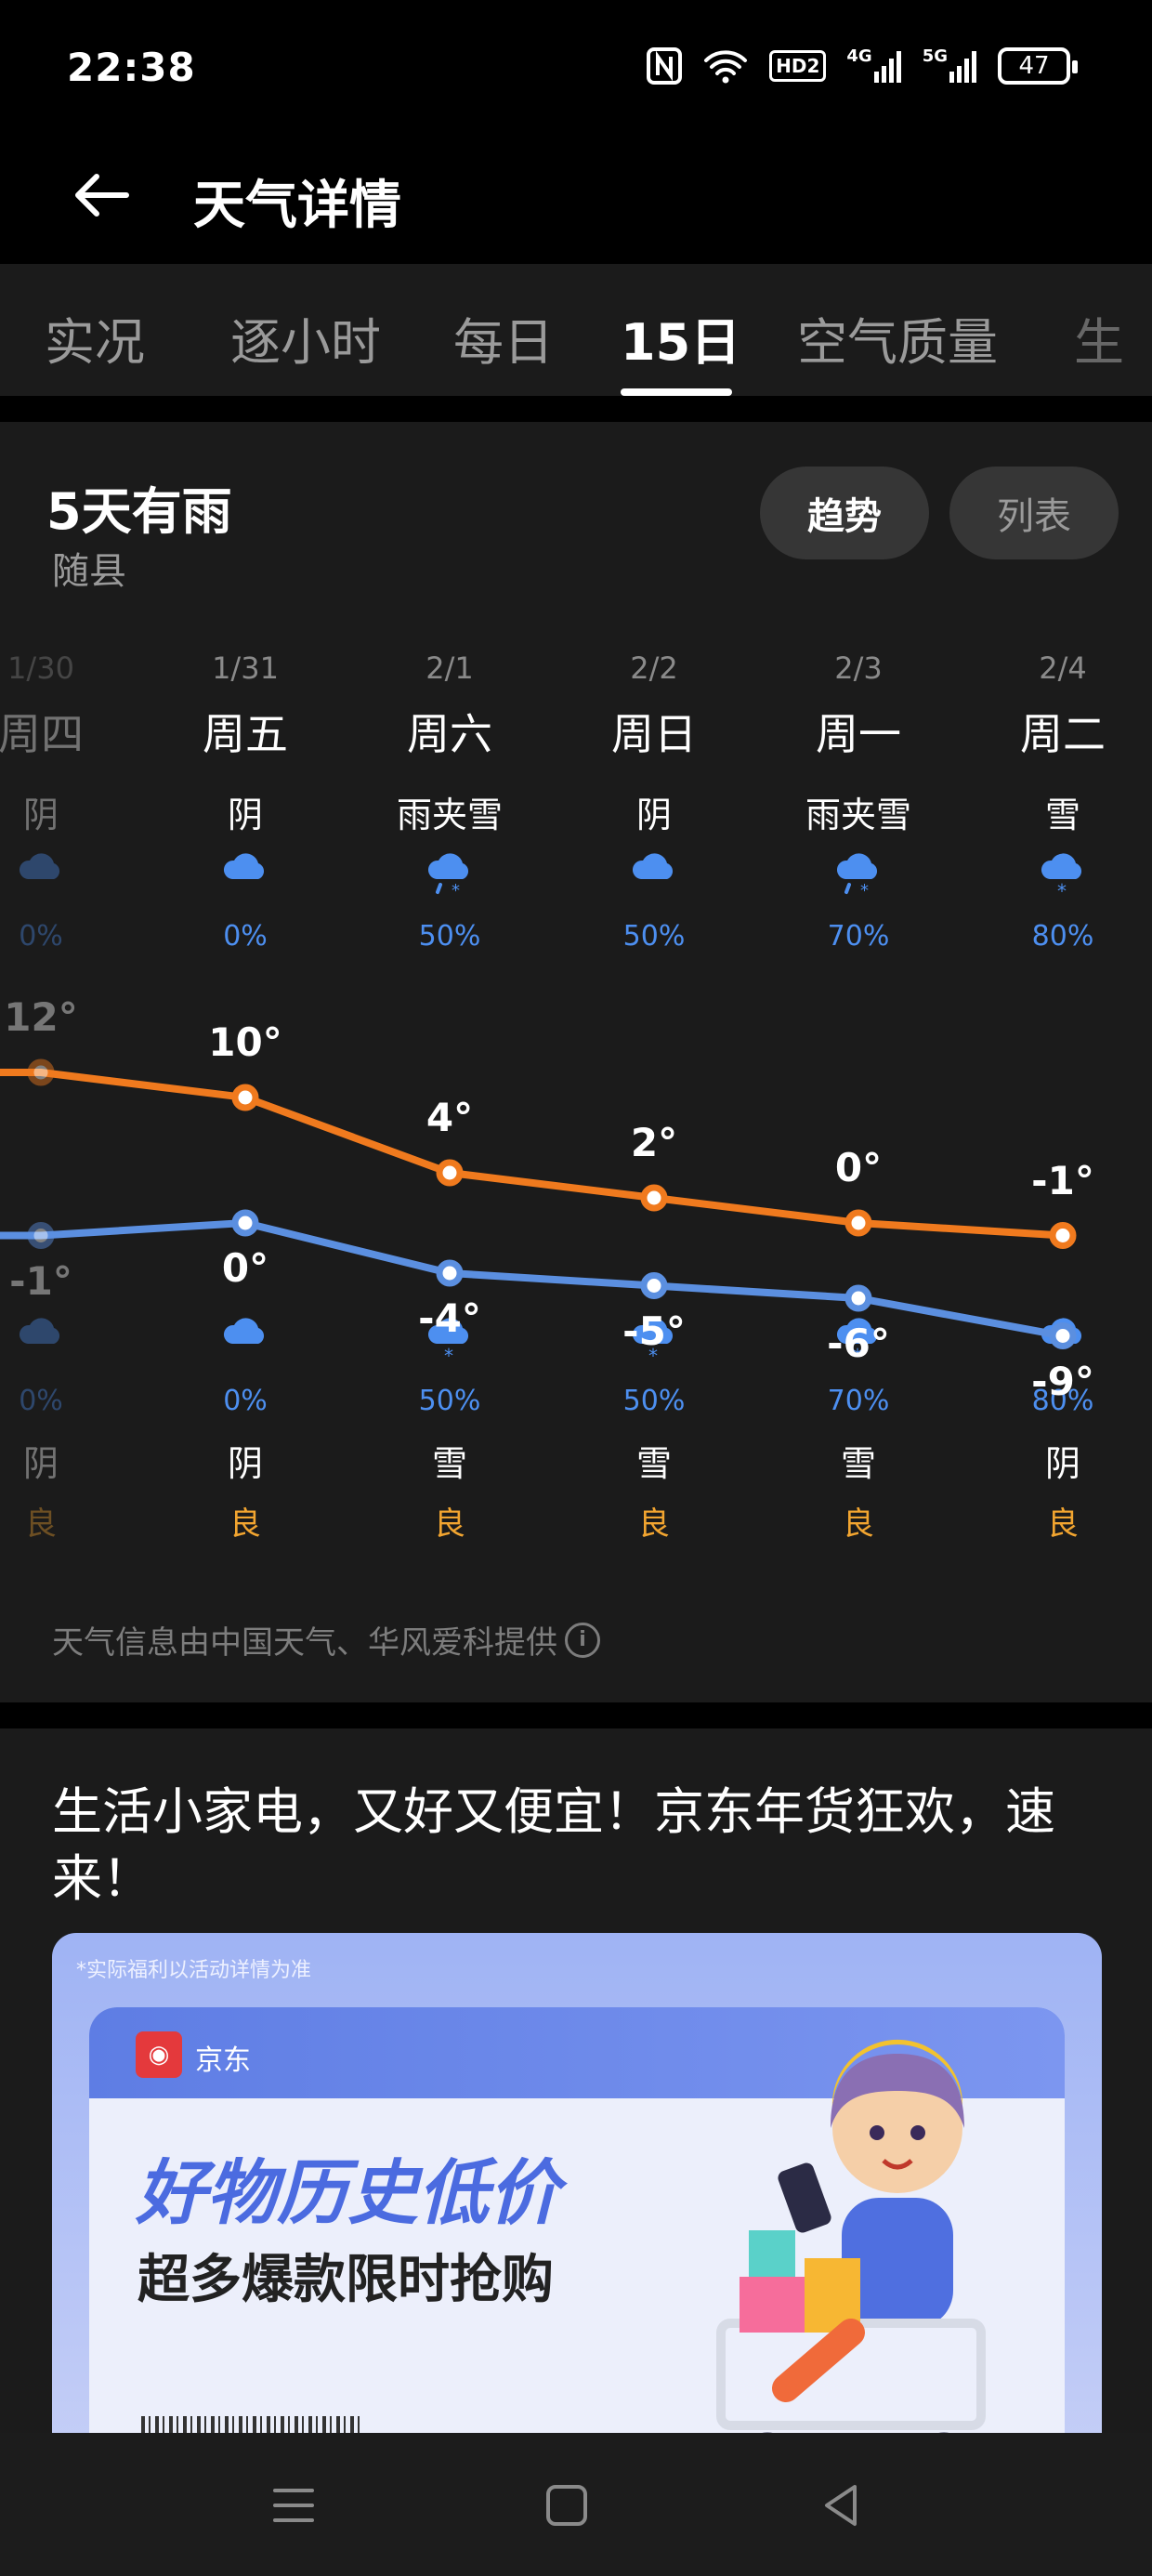 The width and height of the screenshot is (1152, 2576). What do you see at coordinates (680, 338) in the screenshot?
I see `tab-15day: 15日` at bounding box center [680, 338].